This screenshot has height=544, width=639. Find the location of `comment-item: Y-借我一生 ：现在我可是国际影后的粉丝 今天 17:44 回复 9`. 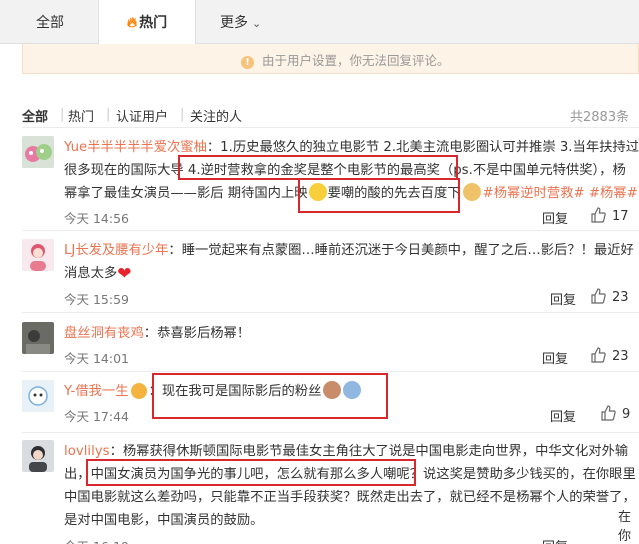

comment-item: Y-借我一生 ：现在我可是国际影后的粉丝 今天 17:44 回复 9 is located at coordinates (330, 405).